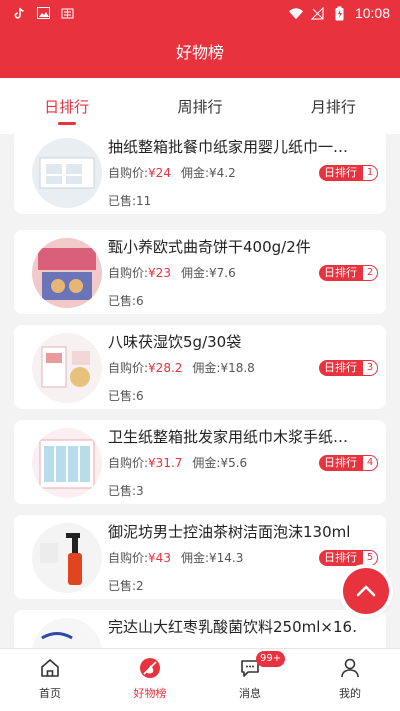 The image size is (400, 711). I want to click on chevron-up-icon, so click(366, 591).